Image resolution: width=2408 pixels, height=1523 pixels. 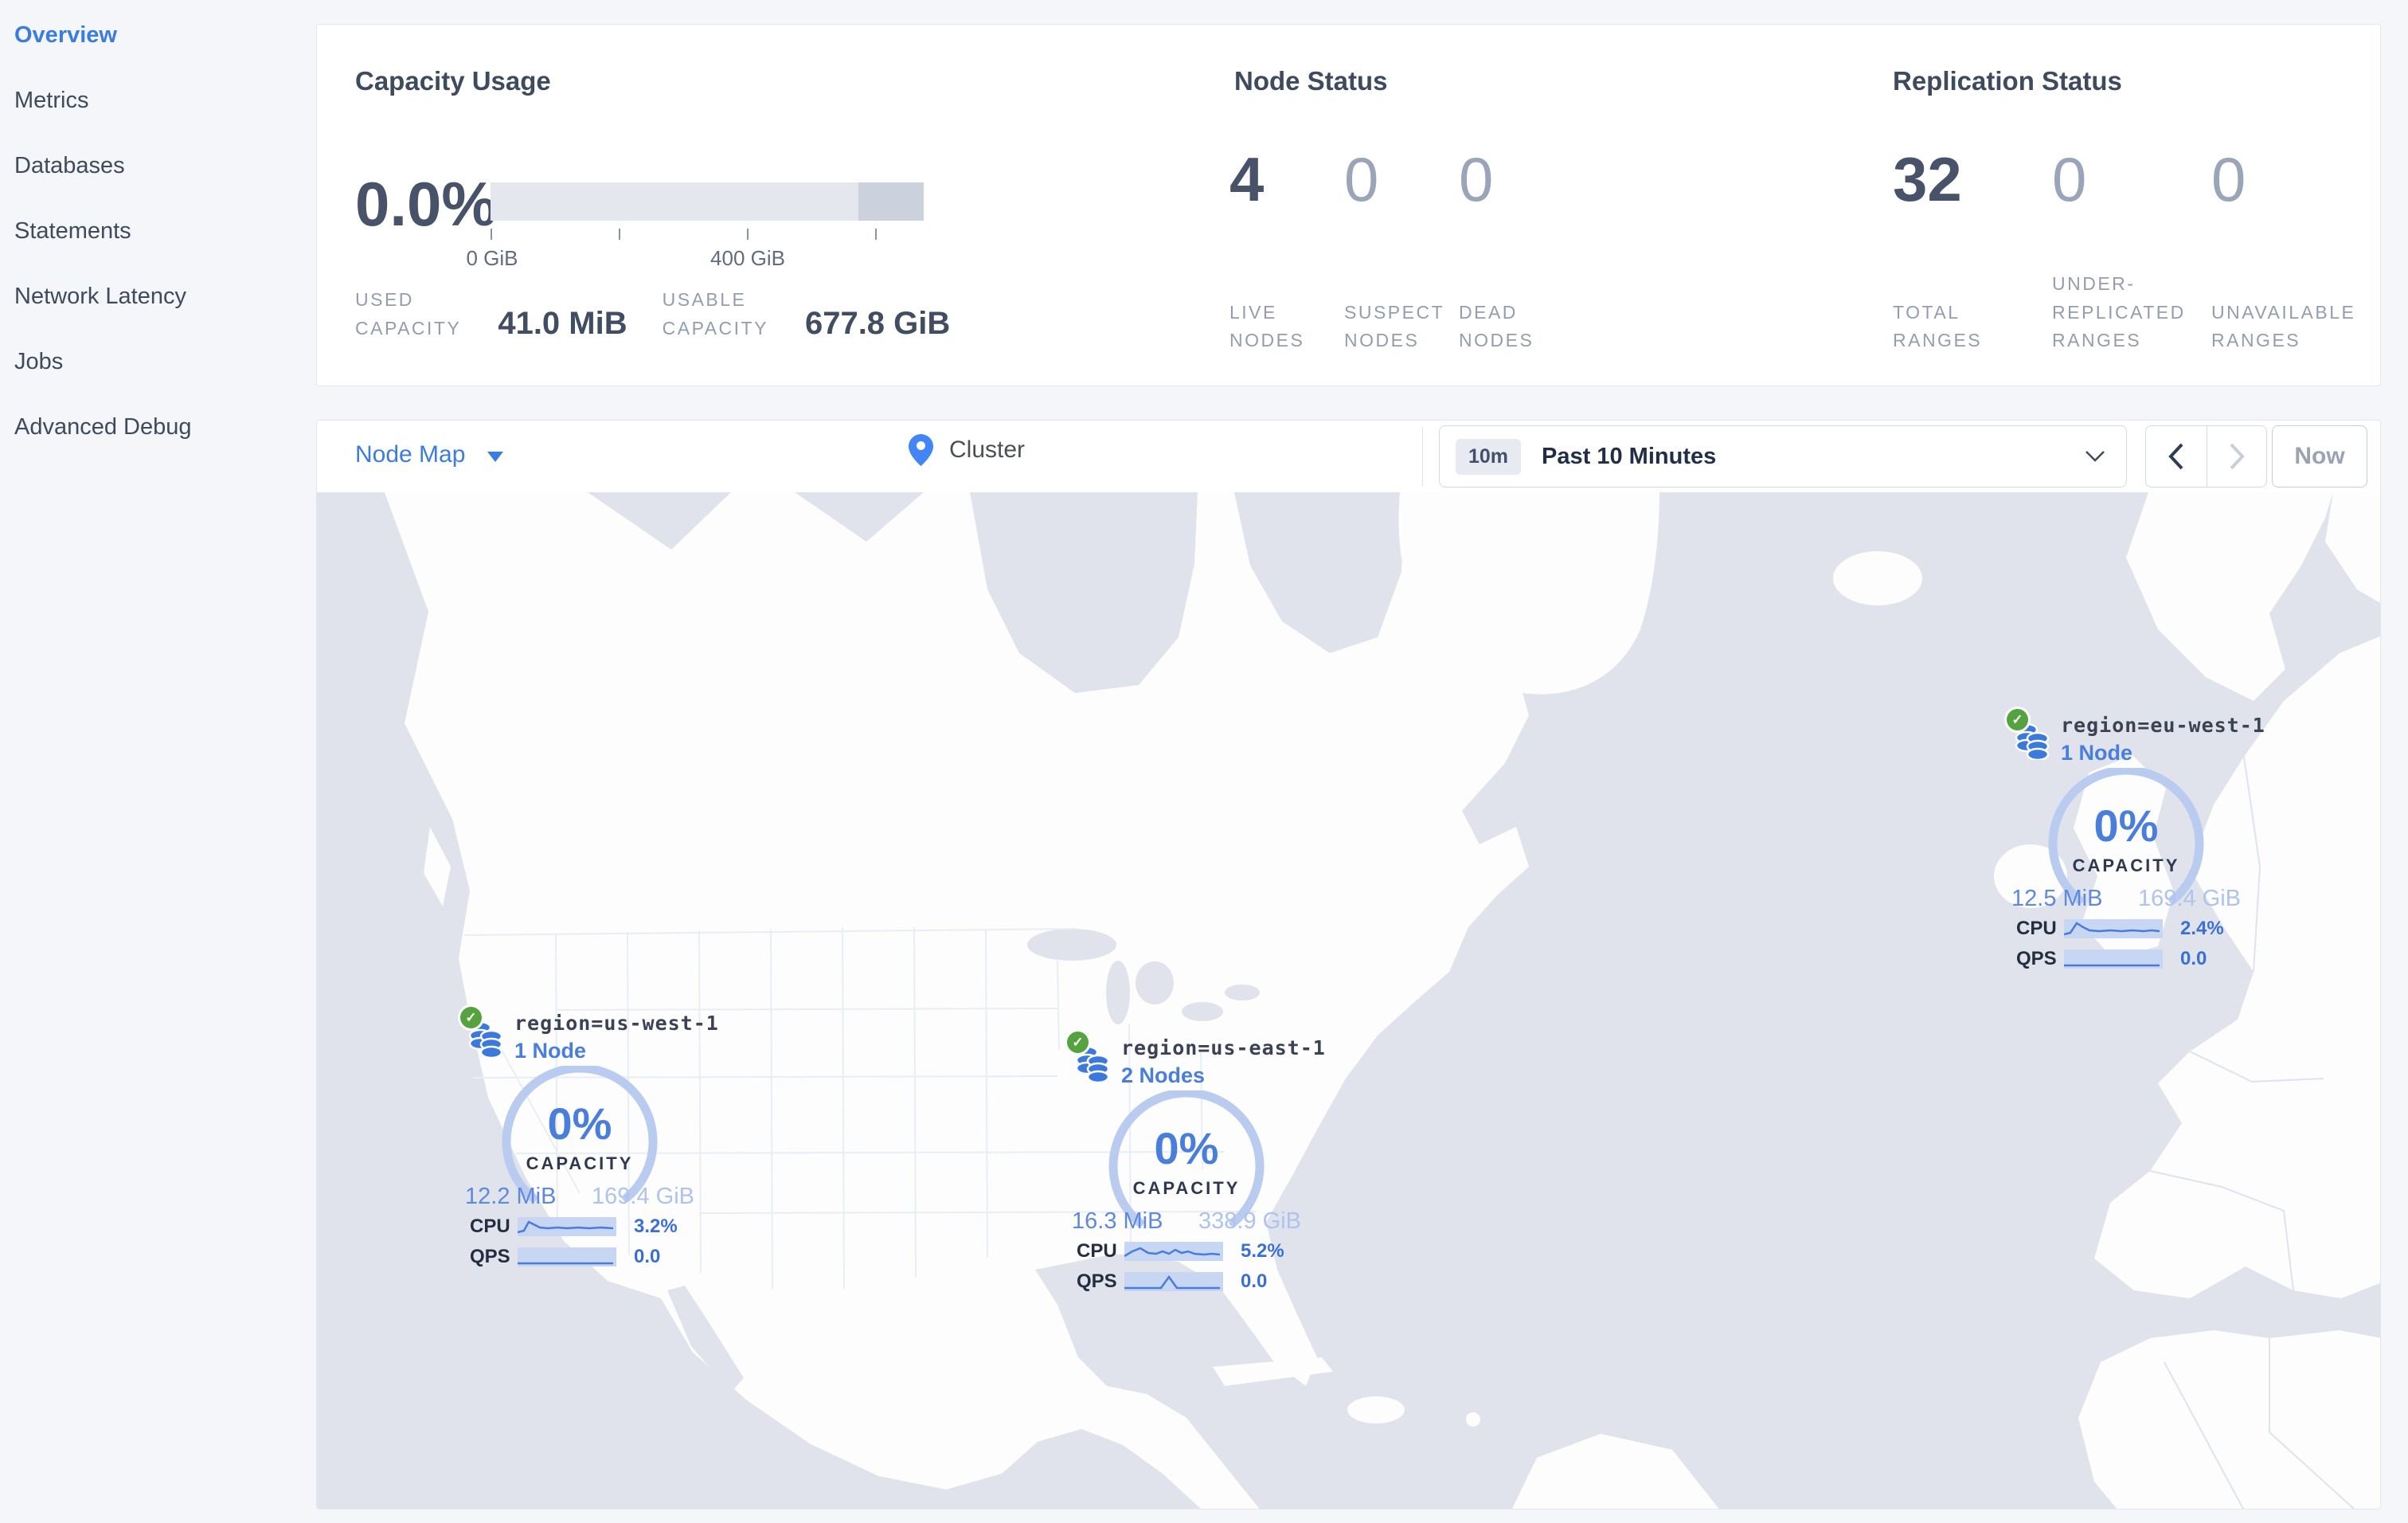 I want to click on under-replicated-ranges-count: 0, so click(x=2069, y=179).